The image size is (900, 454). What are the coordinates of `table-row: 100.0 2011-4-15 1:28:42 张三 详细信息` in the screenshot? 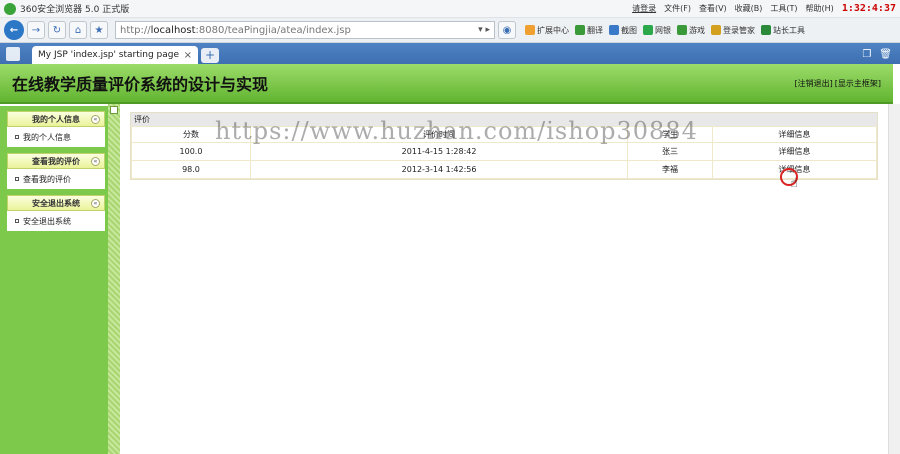 It's located at (504, 151).